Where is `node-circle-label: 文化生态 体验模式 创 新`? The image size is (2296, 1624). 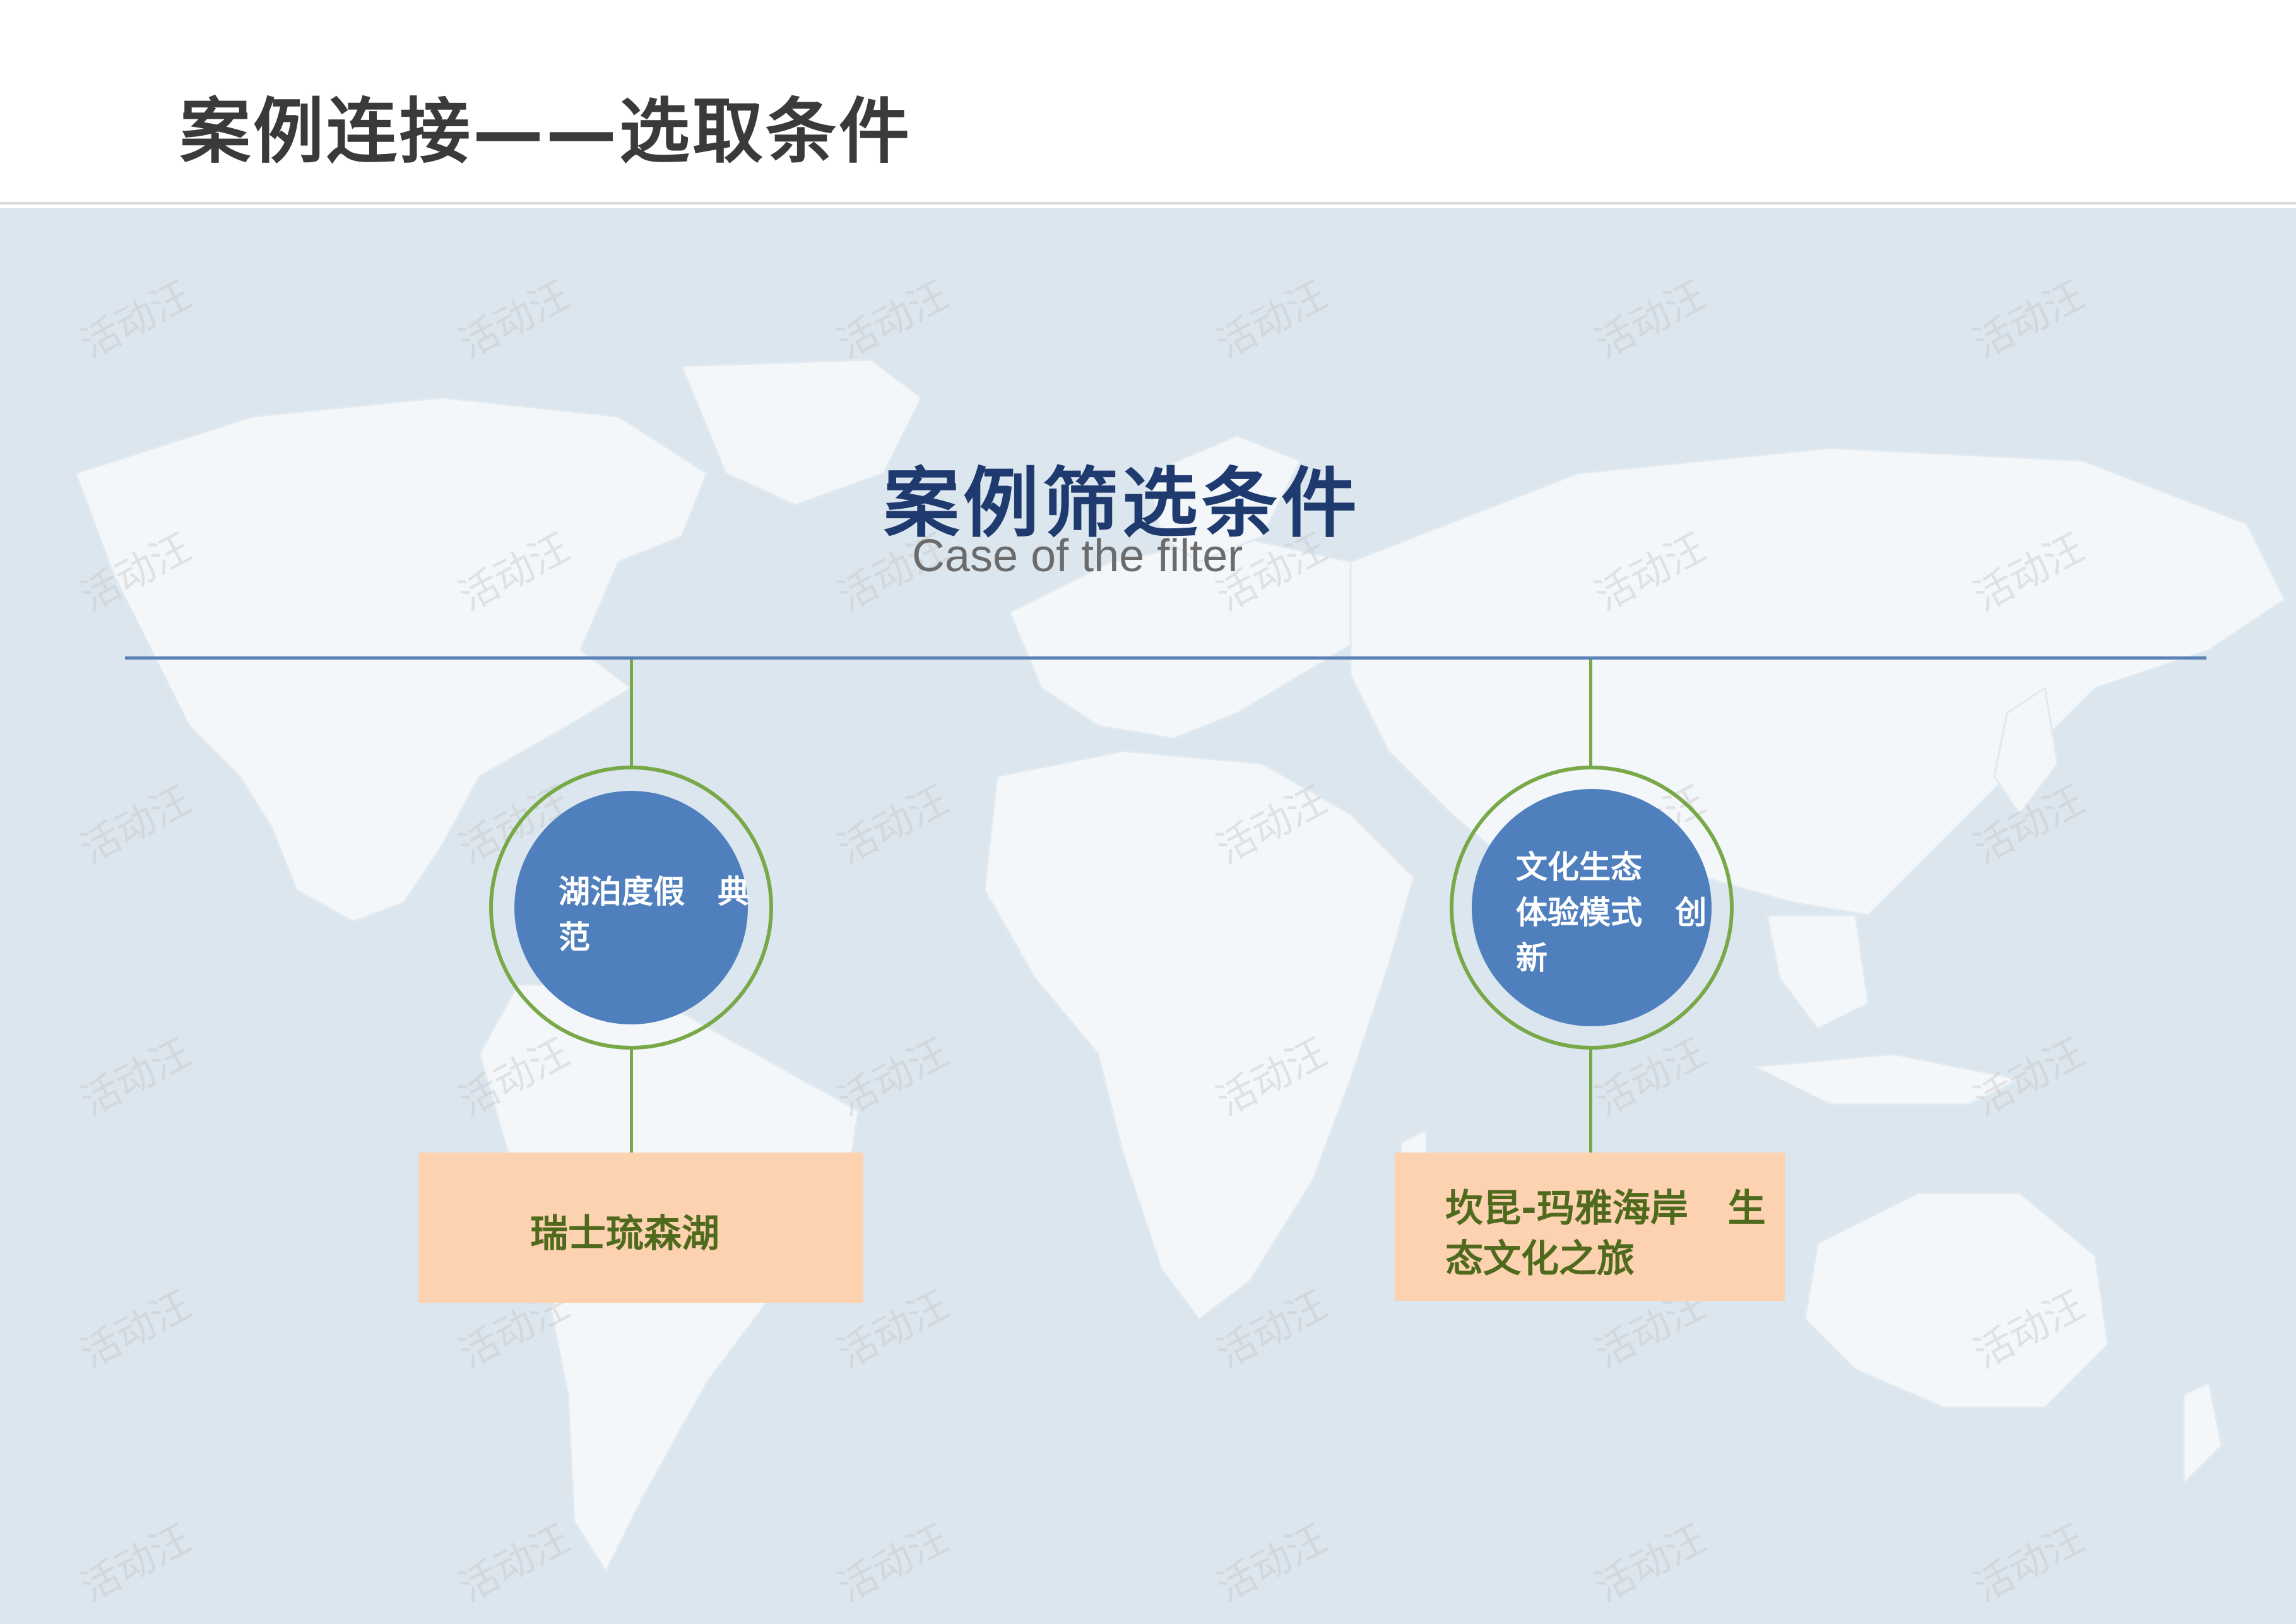
node-circle-label: 文化生态 体验模式 创 新 is located at coordinates (1612, 913).